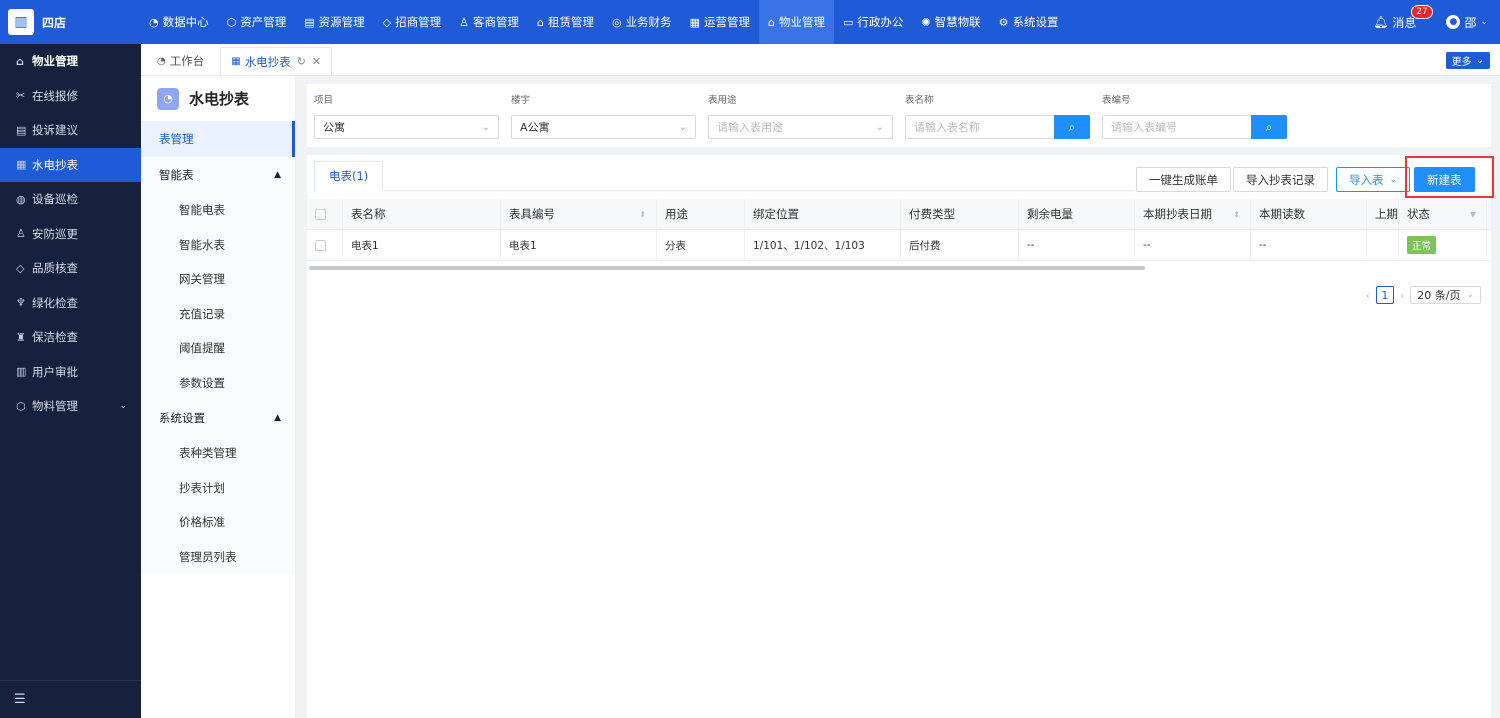 The image size is (1500, 718). What do you see at coordinates (809, 245) in the screenshot?
I see `cell-location: 1/101、1/102、1/103` at bounding box center [809, 245].